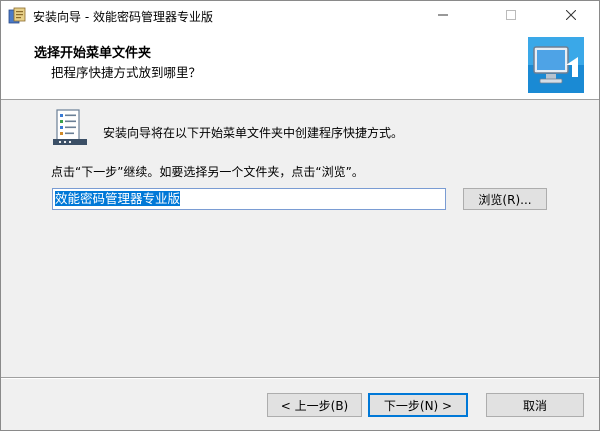 This screenshot has width=600, height=431. Describe the element at coordinates (556, 65) in the screenshot. I see `computer-shortcut-icon` at that location.